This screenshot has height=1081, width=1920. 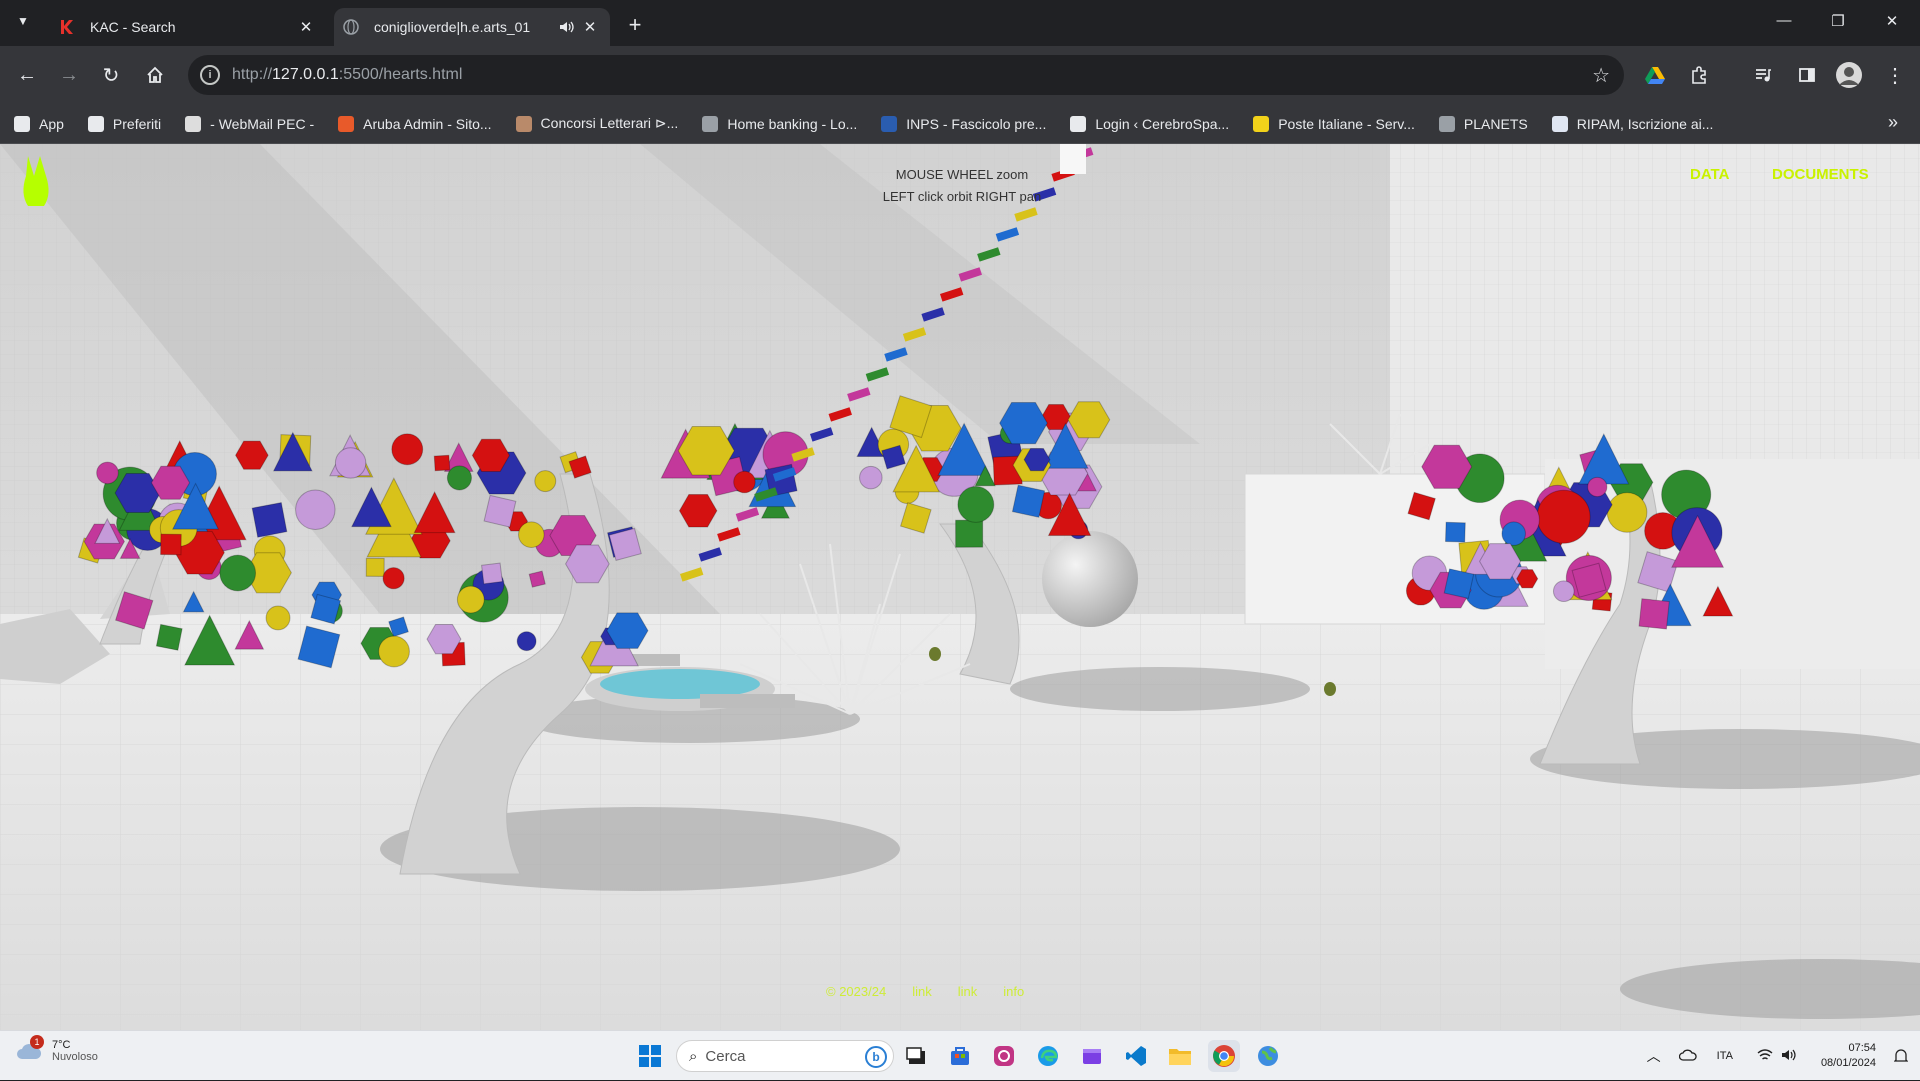 I want to click on footer-info: info, so click(x=1013, y=991).